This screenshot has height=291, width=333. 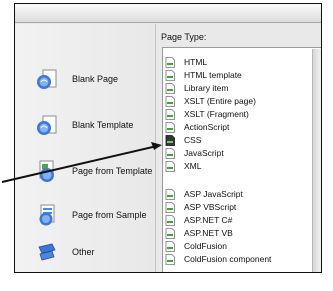 What do you see at coordinates (47, 125) in the screenshot?
I see `blank-template-icon` at bounding box center [47, 125].